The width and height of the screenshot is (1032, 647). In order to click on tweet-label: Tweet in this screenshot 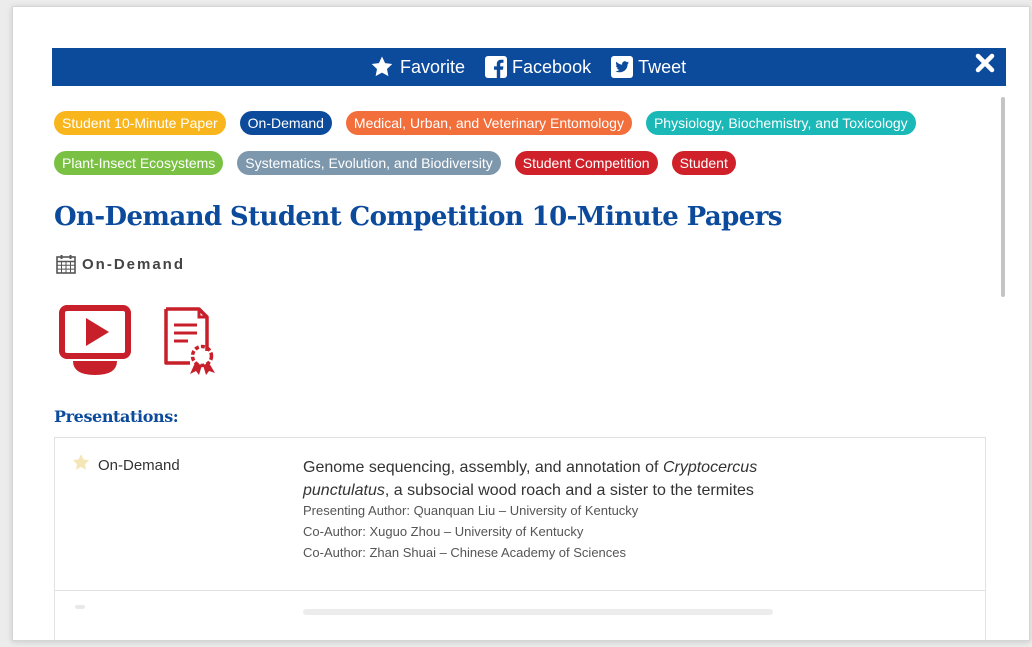, I will do `click(662, 66)`.